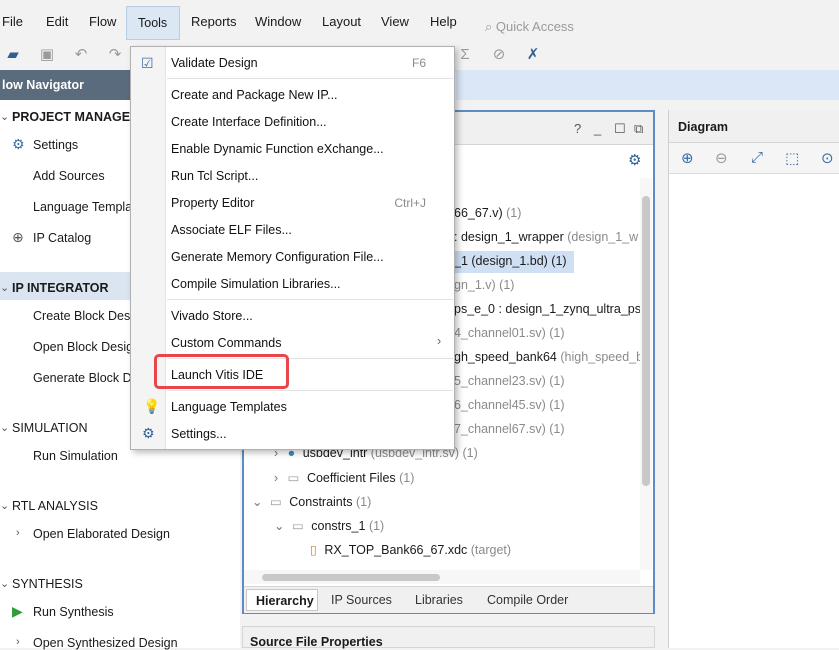 The height and width of the screenshot is (650, 839). I want to click on menu-separator, so click(310, 299).